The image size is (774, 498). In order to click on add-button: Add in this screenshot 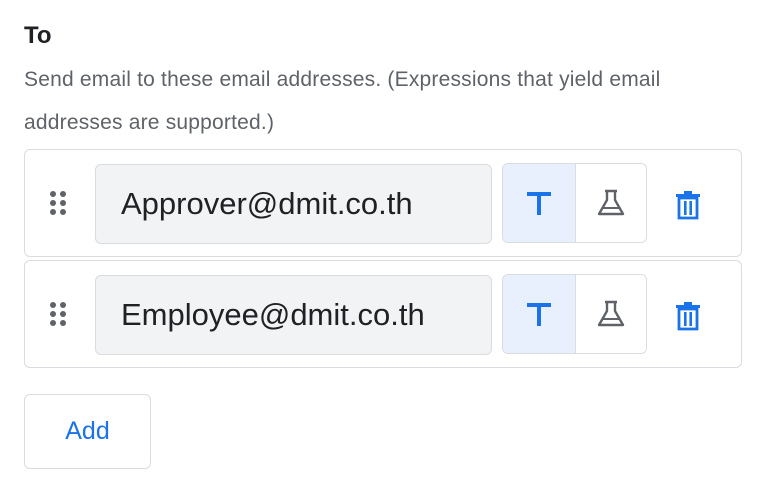, I will do `click(87, 431)`.